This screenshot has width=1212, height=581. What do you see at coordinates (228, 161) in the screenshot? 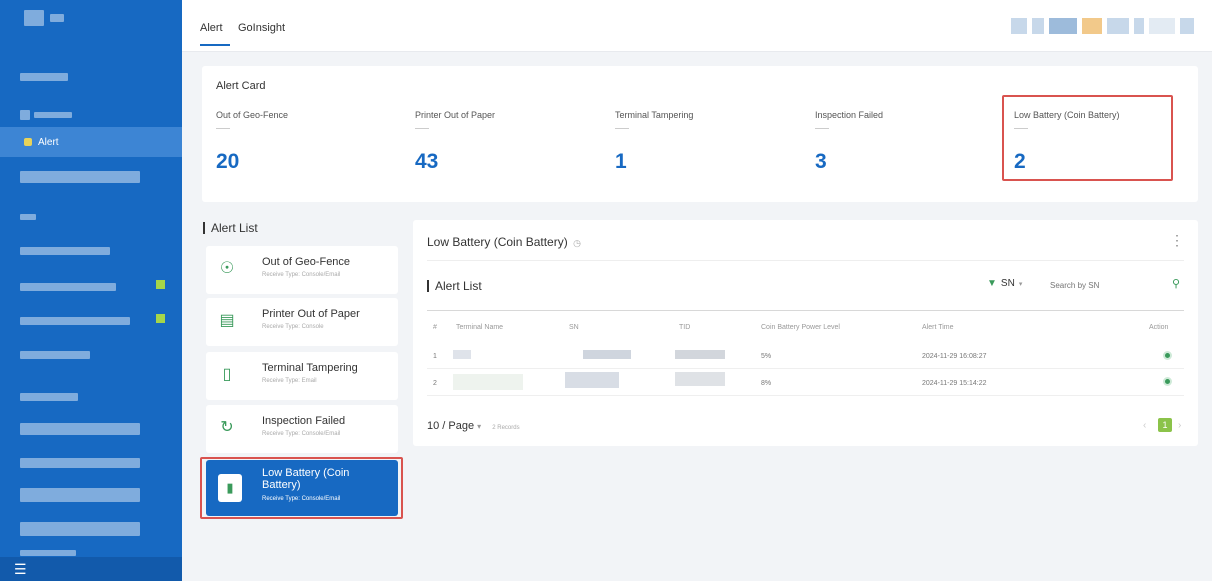
I see `card-count: 20` at bounding box center [228, 161].